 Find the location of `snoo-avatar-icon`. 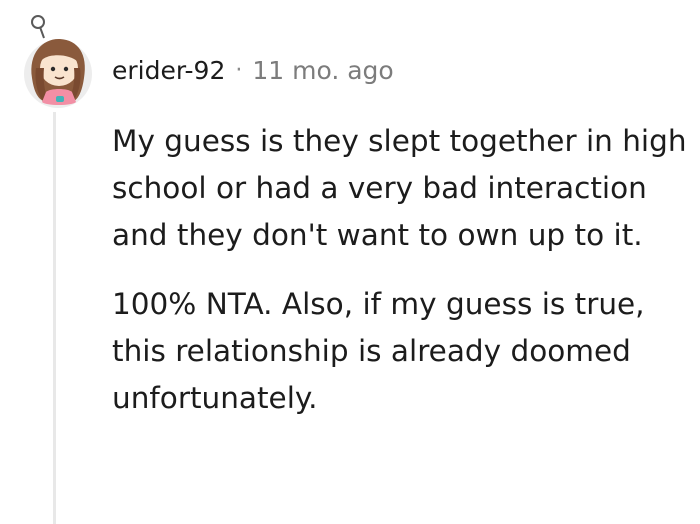

snoo-avatar-icon is located at coordinates (58, 61).